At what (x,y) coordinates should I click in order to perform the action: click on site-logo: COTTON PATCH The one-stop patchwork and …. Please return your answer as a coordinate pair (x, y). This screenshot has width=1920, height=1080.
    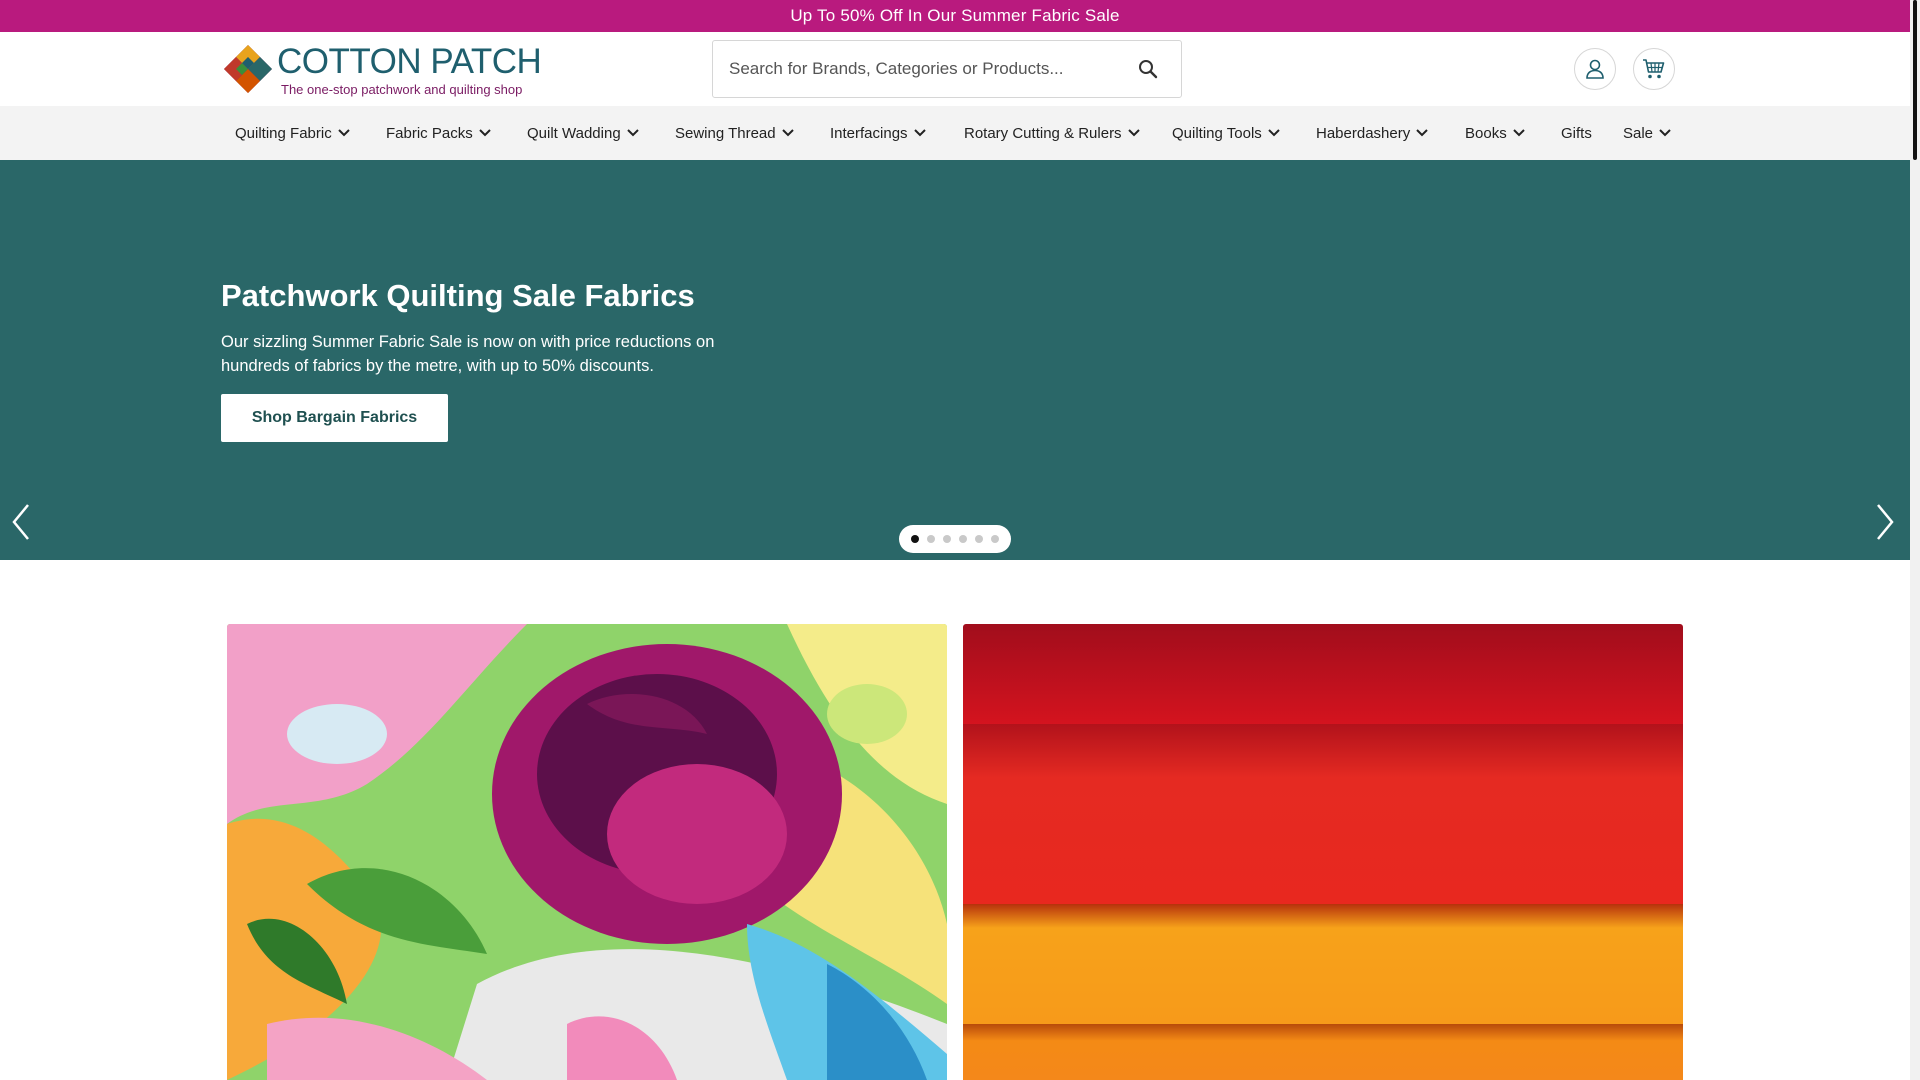
    Looking at the image, I should click on (383, 69).